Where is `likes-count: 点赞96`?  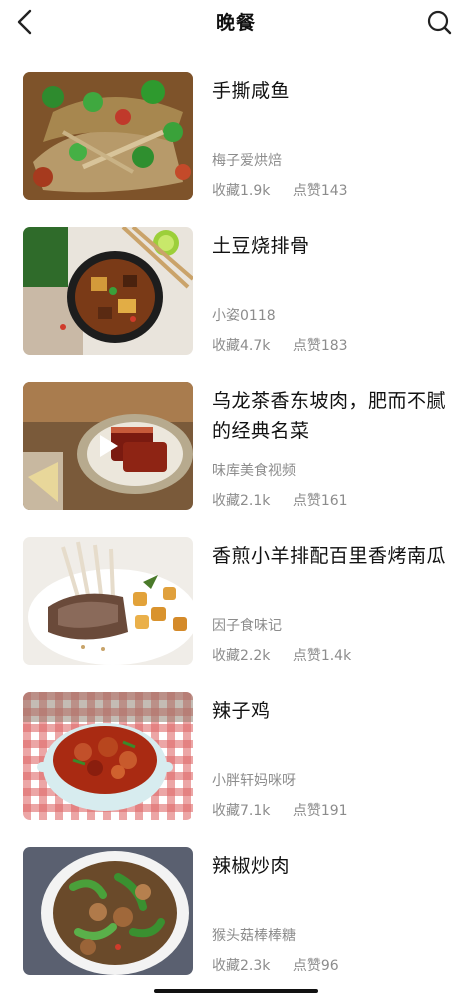 likes-count: 点赞96 is located at coordinates (315, 966).